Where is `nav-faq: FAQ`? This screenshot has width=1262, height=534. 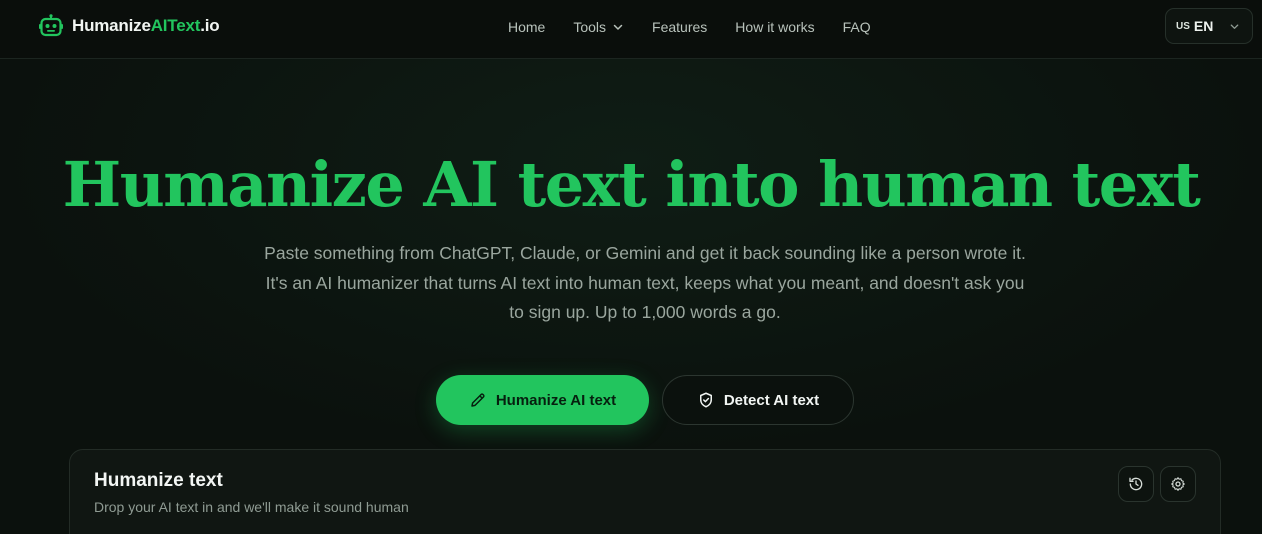 nav-faq: FAQ is located at coordinates (857, 27).